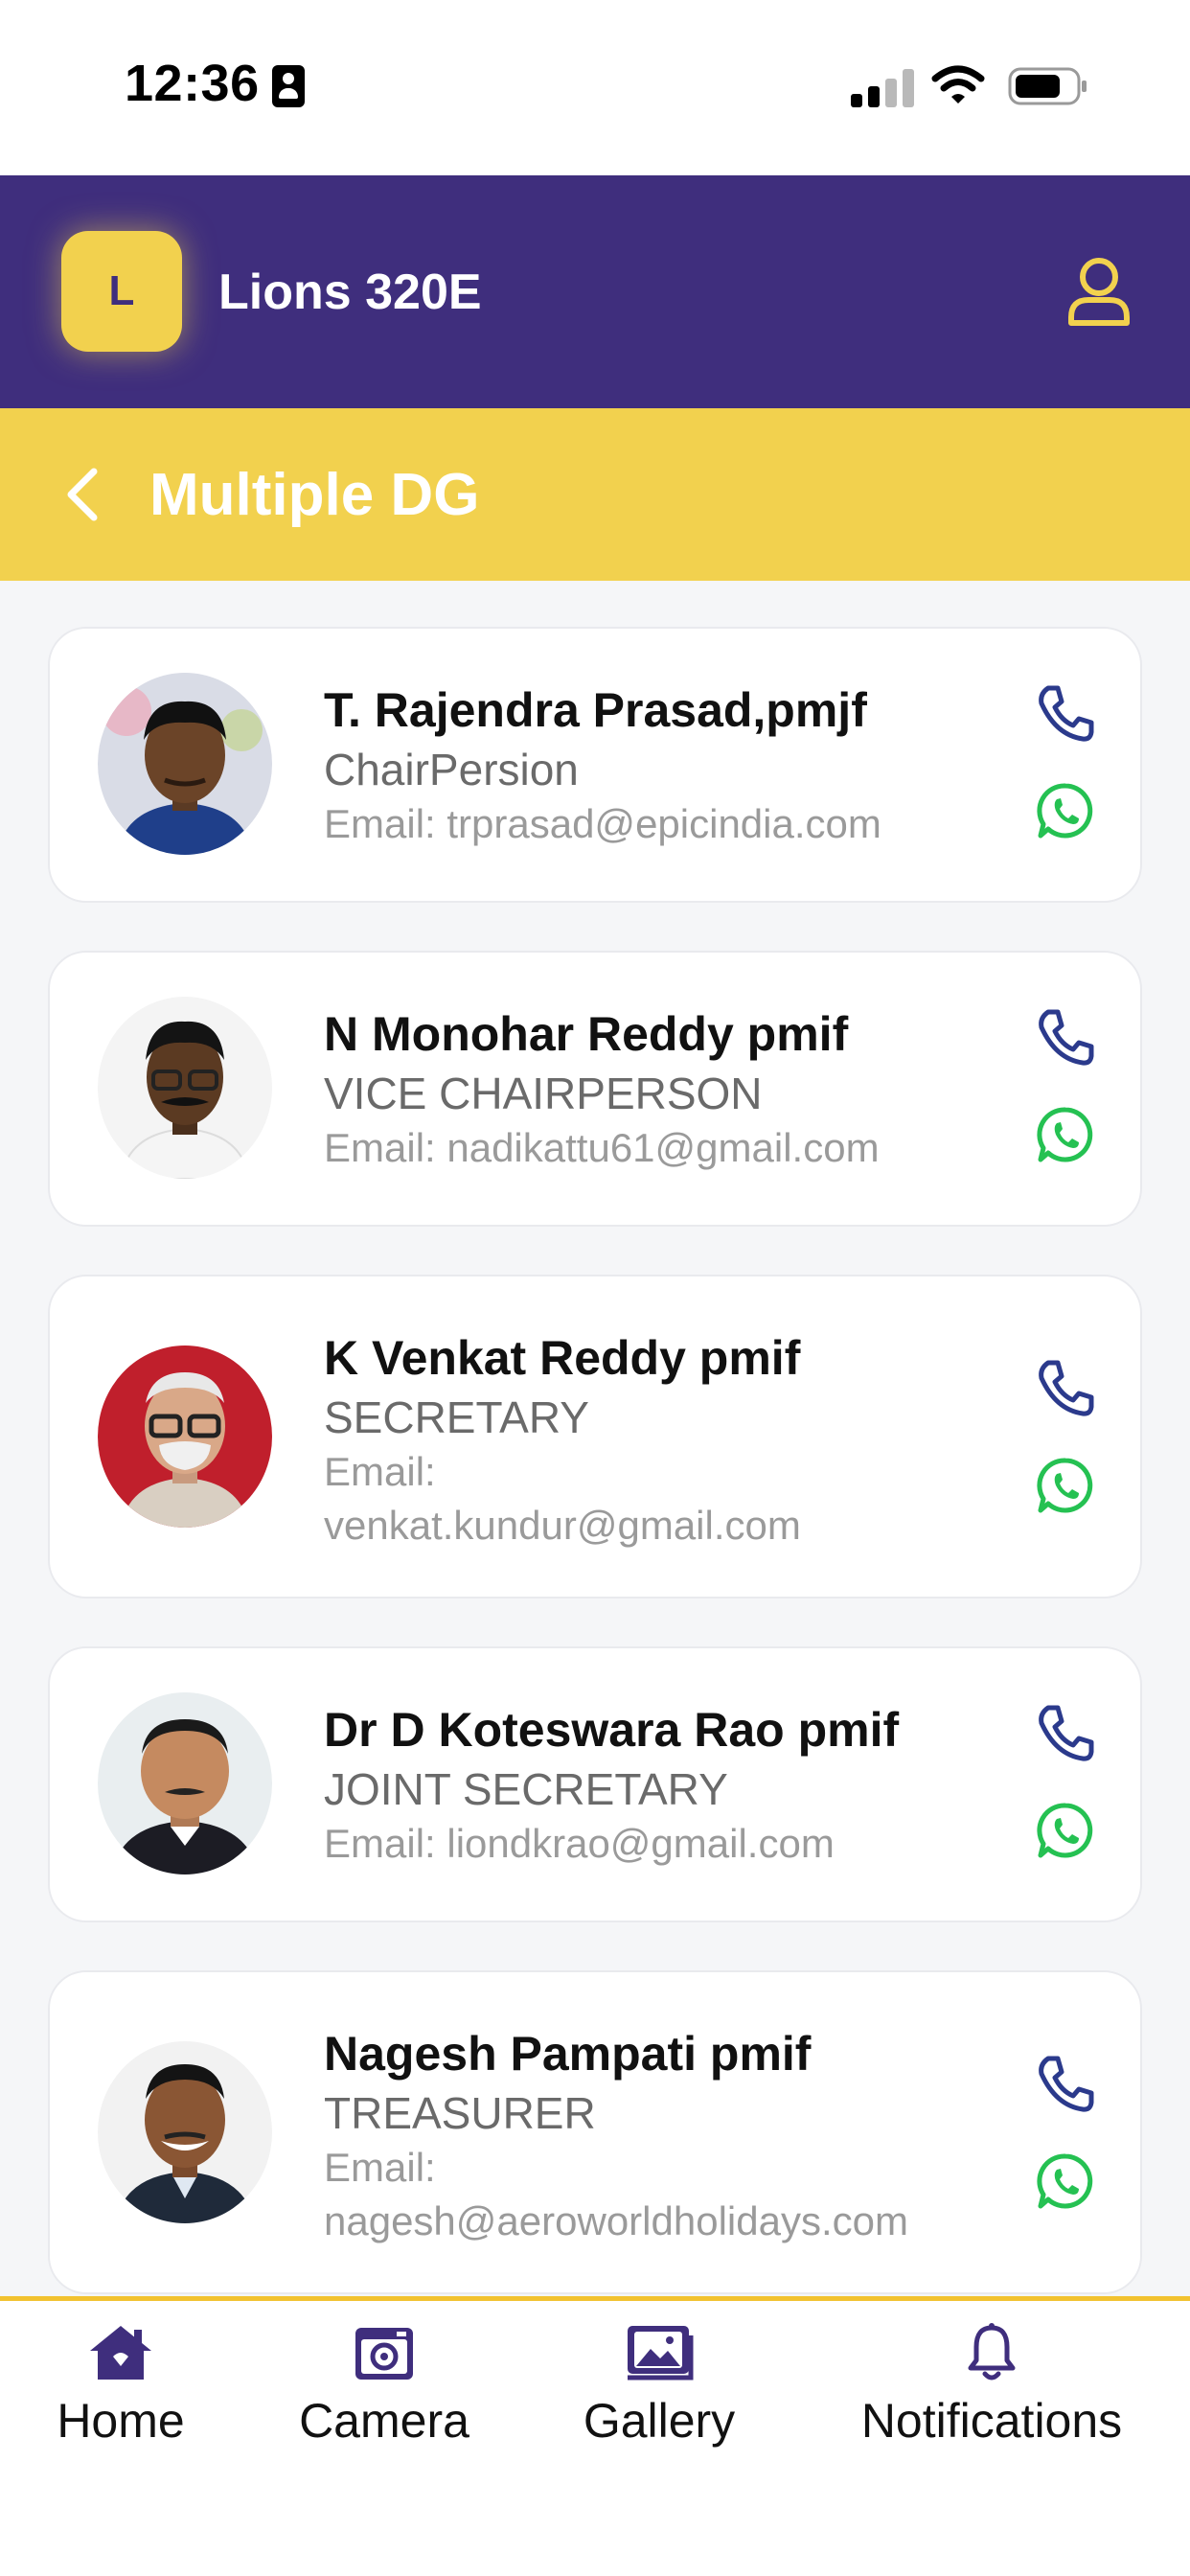 The image size is (1190, 2576). What do you see at coordinates (992, 2351) in the screenshot?
I see `bell-icon` at bounding box center [992, 2351].